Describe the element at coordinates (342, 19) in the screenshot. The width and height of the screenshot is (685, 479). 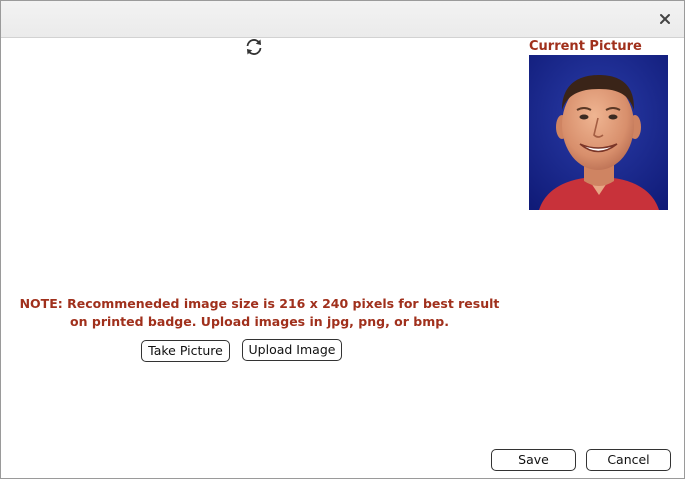
I see `dialog-titlebar: ˉ ˉ ˉ ˉ ˉ ˉ ˉ ˉ ˉ ˉ ˉ ˉ ˉ ˉ` at that location.